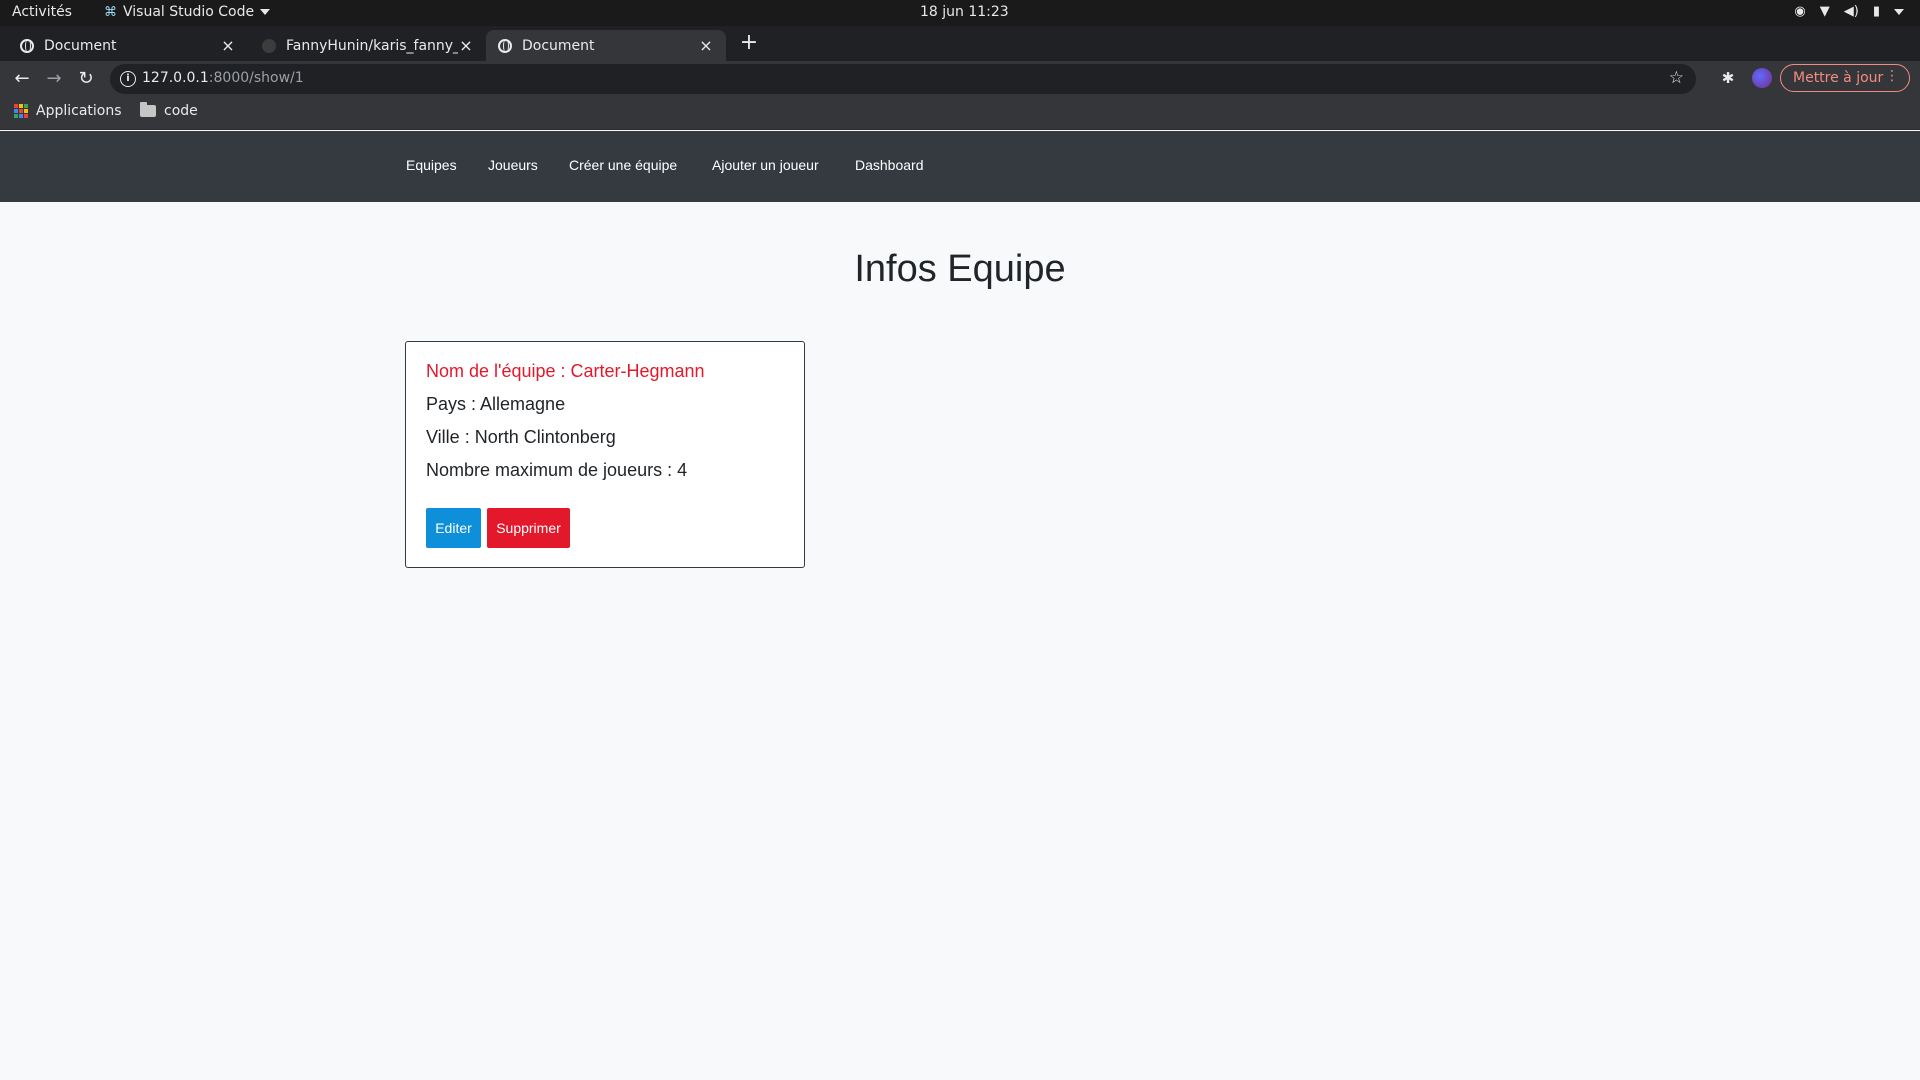 The width and height of the screenshot is (1920, 1080). What do you see at coordinates (453, 528) in the screenshot?
I see `edit-button: Editer` at bounding box center [453, 528].